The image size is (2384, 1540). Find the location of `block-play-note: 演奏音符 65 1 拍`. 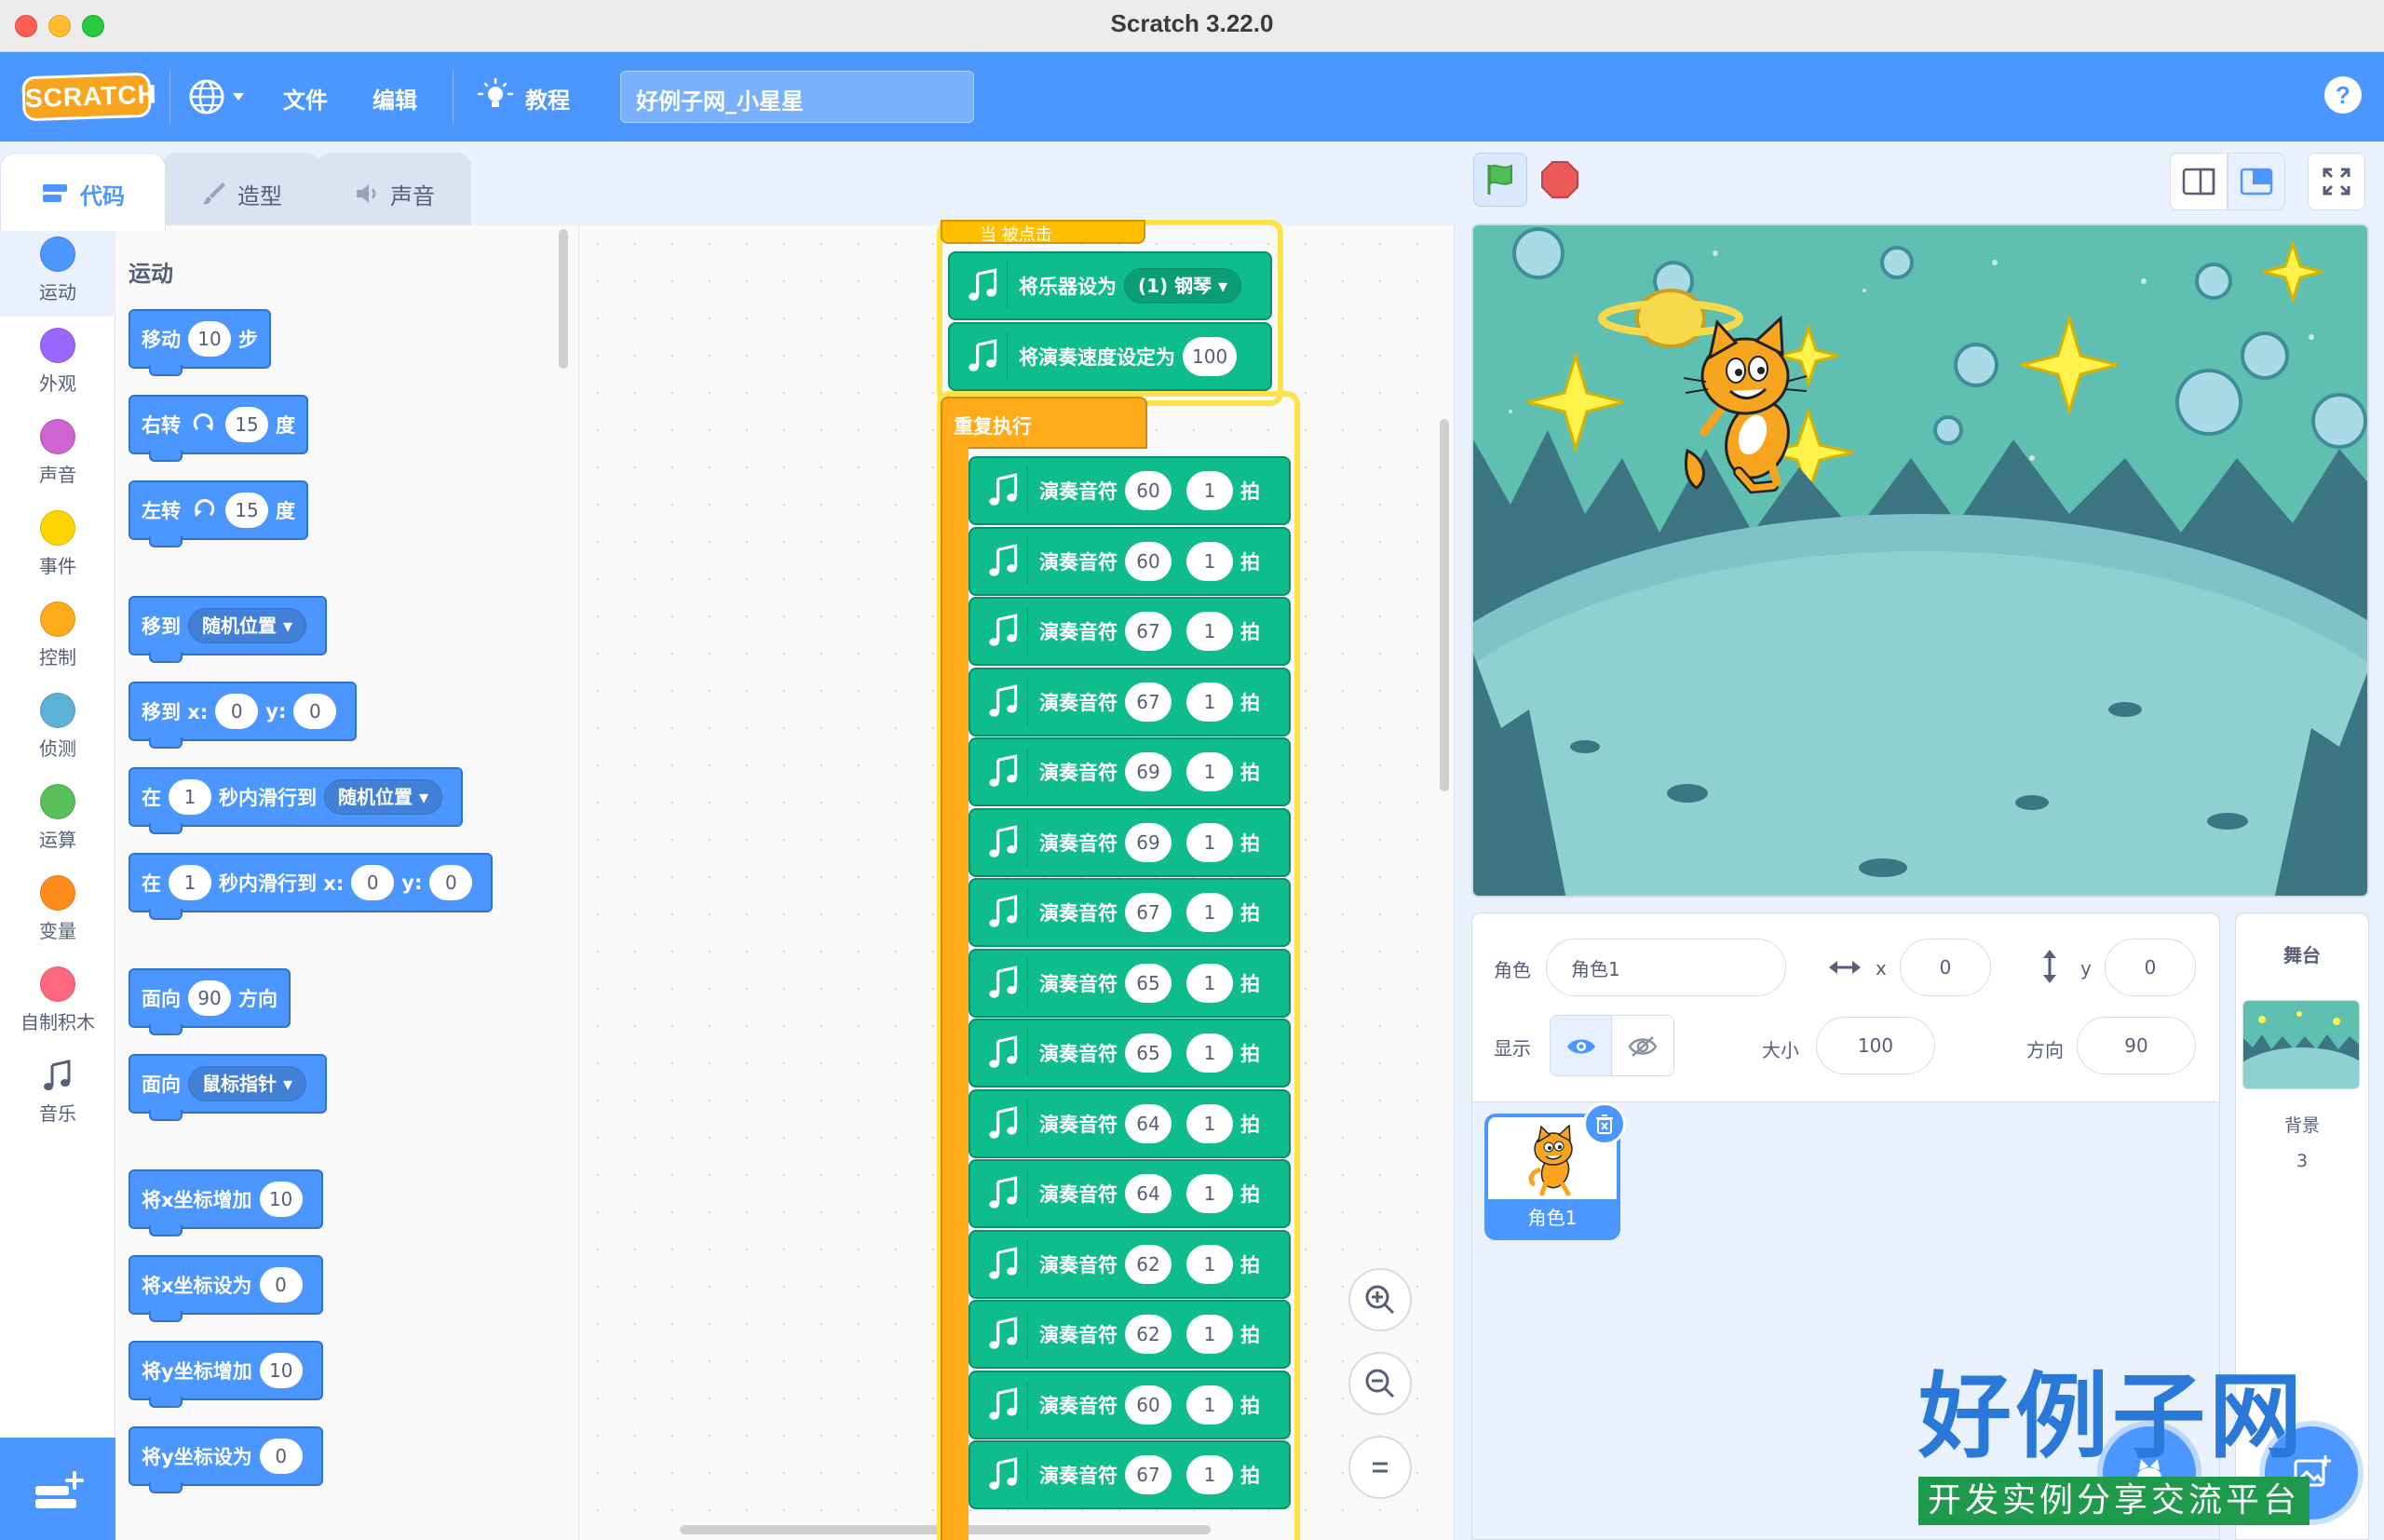

block-play-note: 演奏音符 65 1 拍 is located at coordinates (1129, 983).